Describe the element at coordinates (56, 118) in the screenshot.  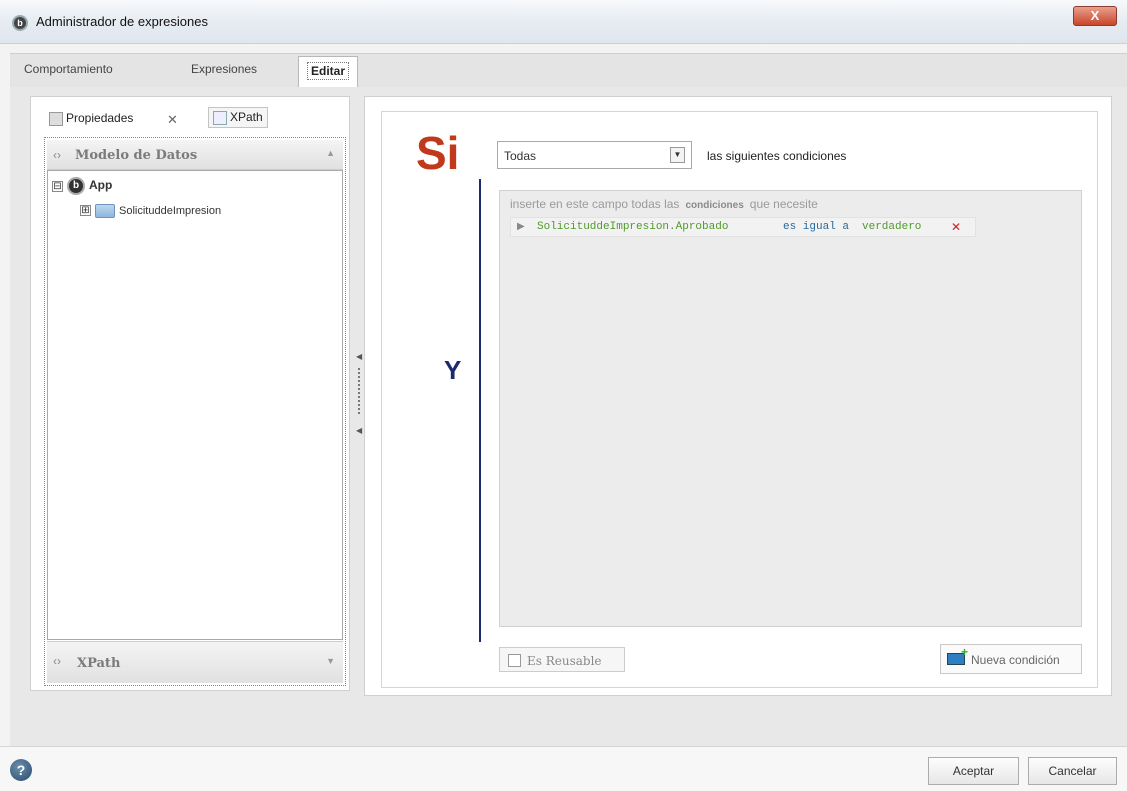
I see `properties-icon` at that location.